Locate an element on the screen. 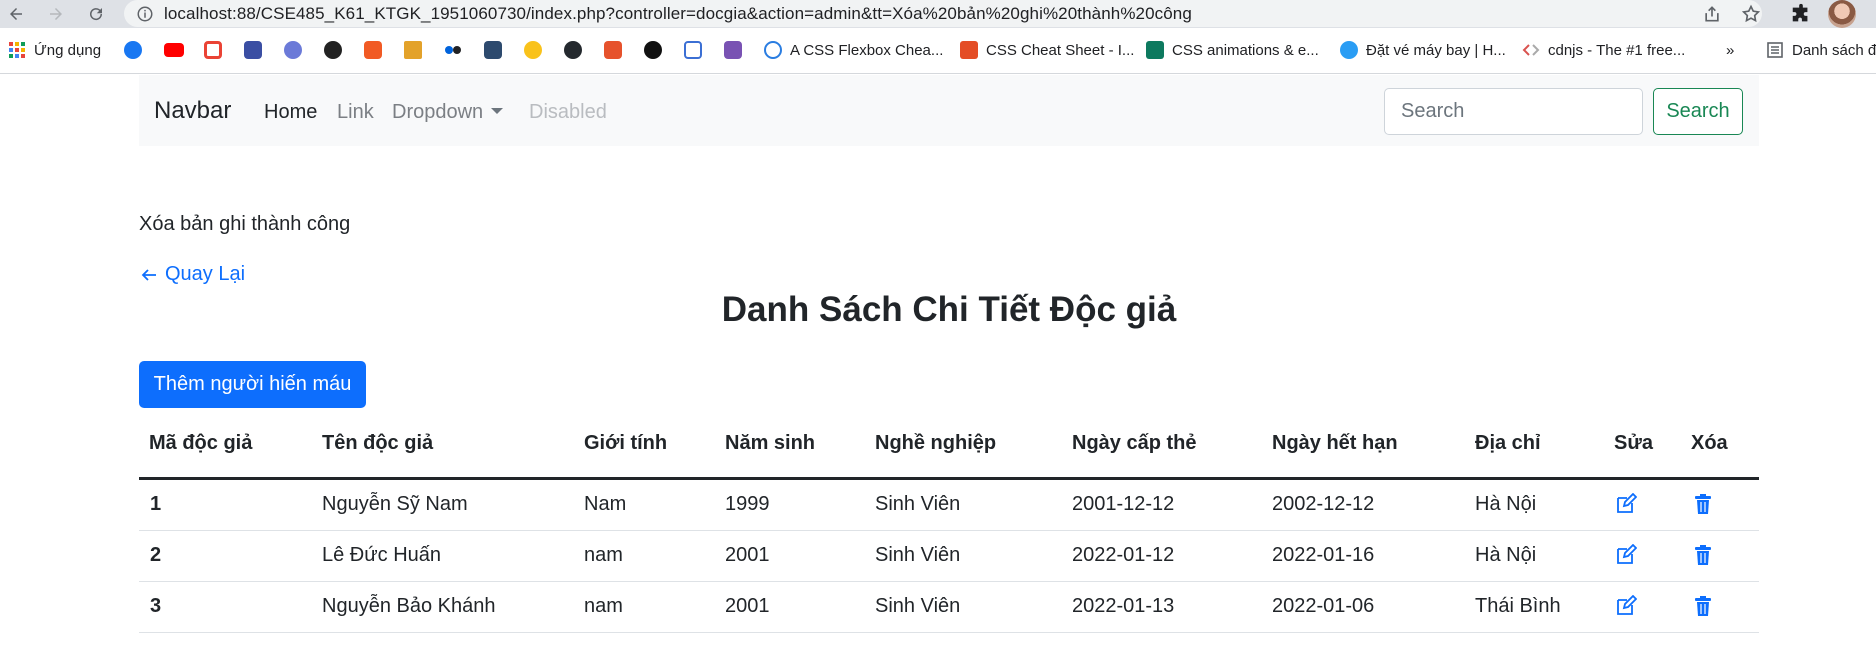 This screenshot has width=1876, height=662. f8-icon is located at coordinates (373, 50).